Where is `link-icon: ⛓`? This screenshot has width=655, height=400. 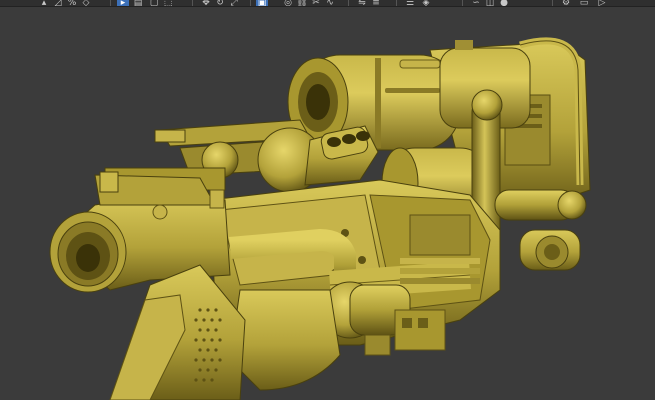 link-icon: ⛓ is located at coordinates (302, 3).